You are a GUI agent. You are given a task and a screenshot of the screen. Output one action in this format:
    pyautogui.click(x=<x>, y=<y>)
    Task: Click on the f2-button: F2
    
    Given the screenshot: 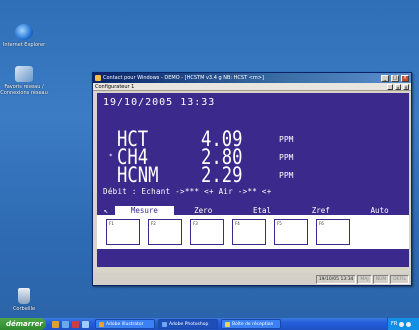 What is the action you would take?
    pyautogui.click(x=165, y=232)
    